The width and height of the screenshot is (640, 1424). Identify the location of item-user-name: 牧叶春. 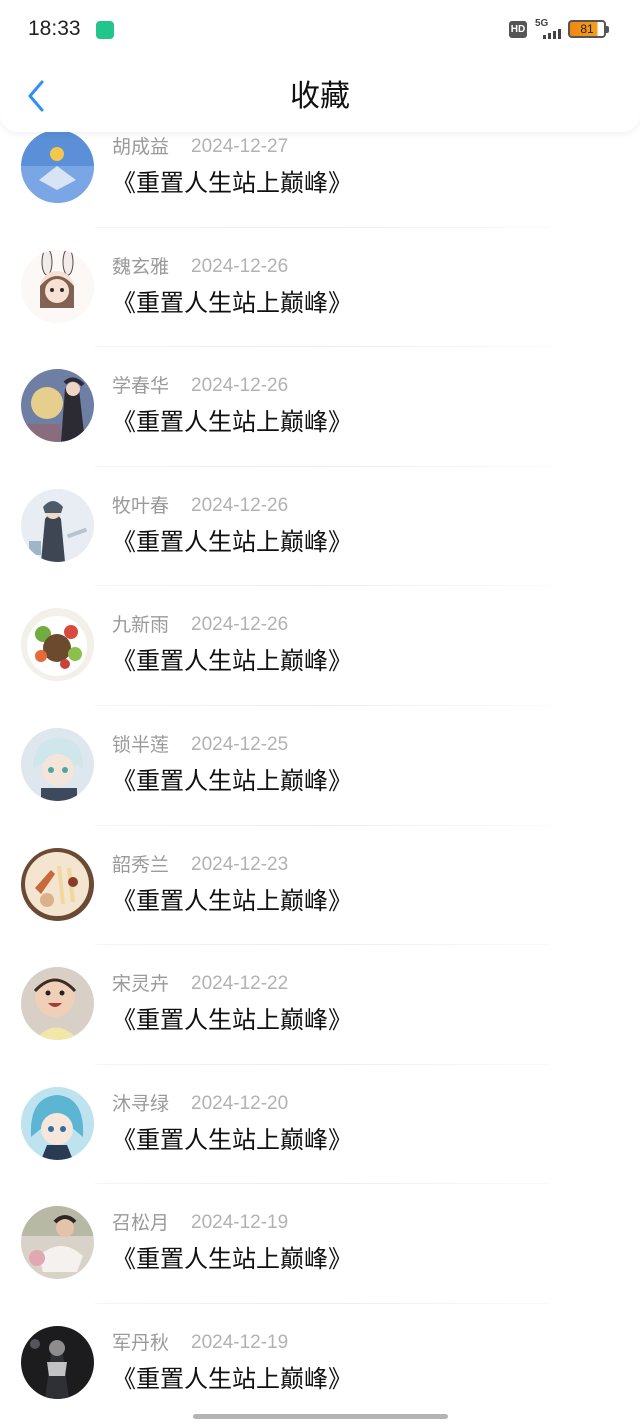
(141, 505).